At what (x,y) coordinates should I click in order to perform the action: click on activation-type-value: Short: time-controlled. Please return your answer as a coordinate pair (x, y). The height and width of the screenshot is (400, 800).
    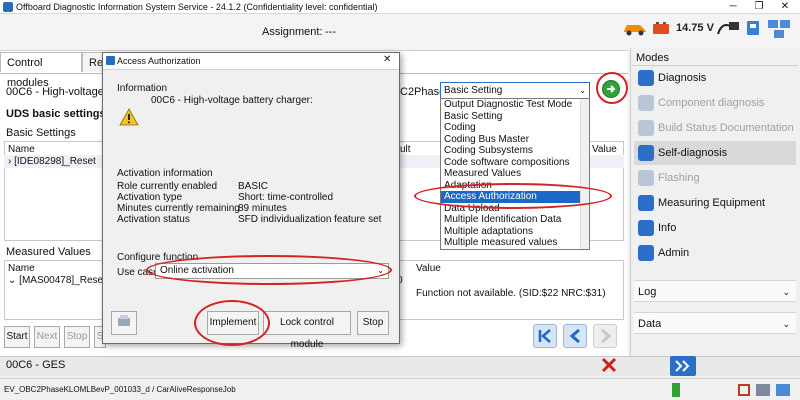
    Looking at the image, I should click on (286, 197).